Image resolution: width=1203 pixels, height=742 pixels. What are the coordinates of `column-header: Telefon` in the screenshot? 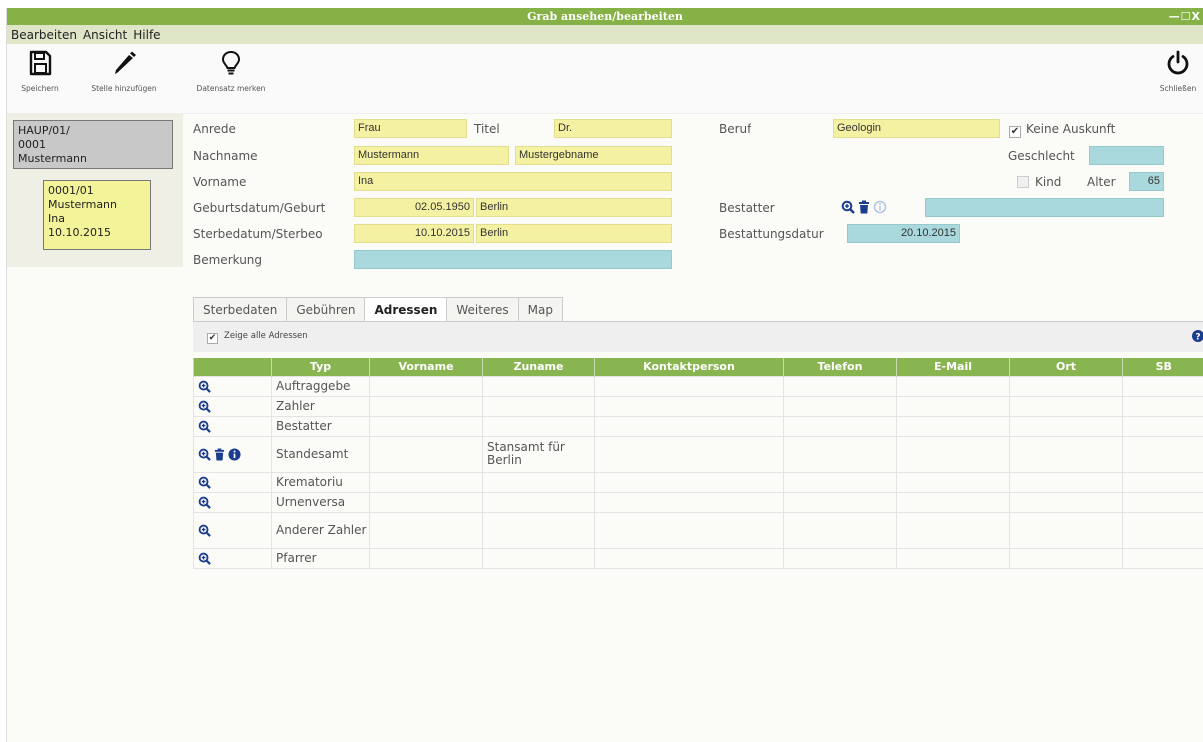 It's located at (840, 367).